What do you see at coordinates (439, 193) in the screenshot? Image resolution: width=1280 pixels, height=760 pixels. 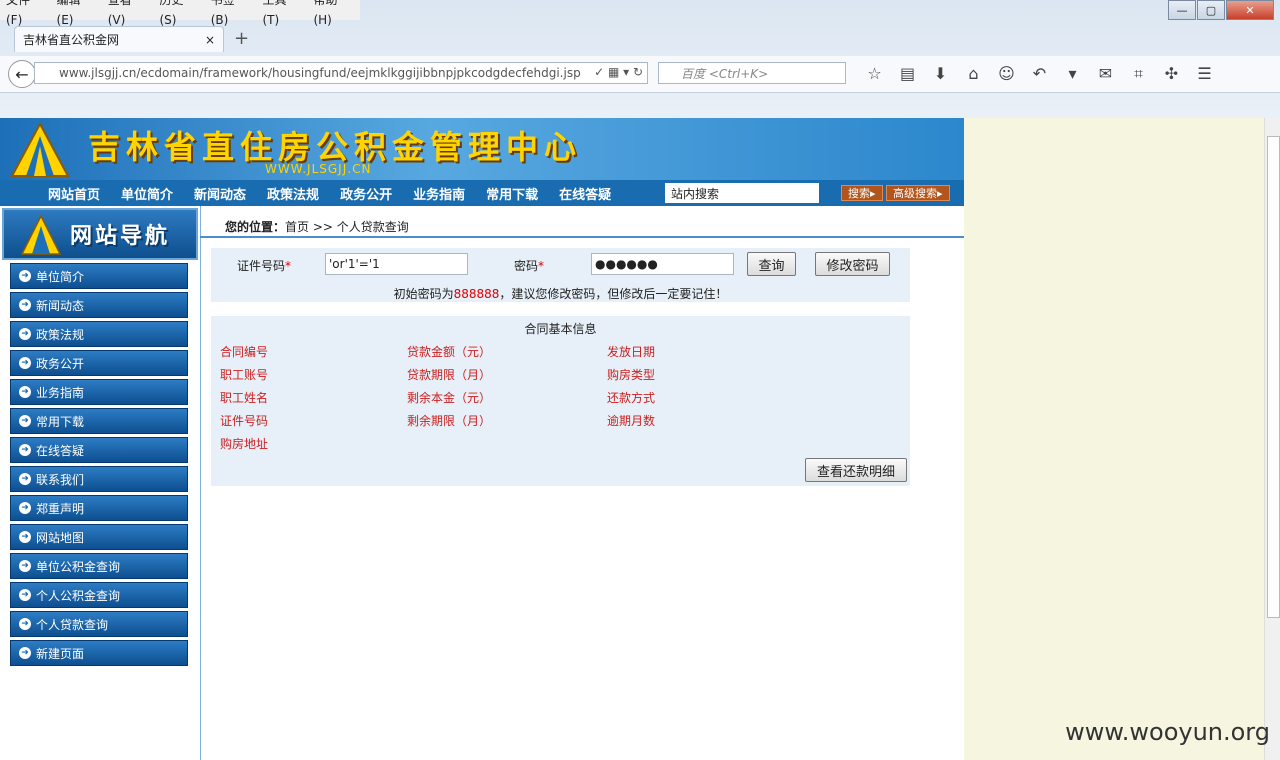 I see `nav-guide: 业务指南` at bounding box center [439, 193].